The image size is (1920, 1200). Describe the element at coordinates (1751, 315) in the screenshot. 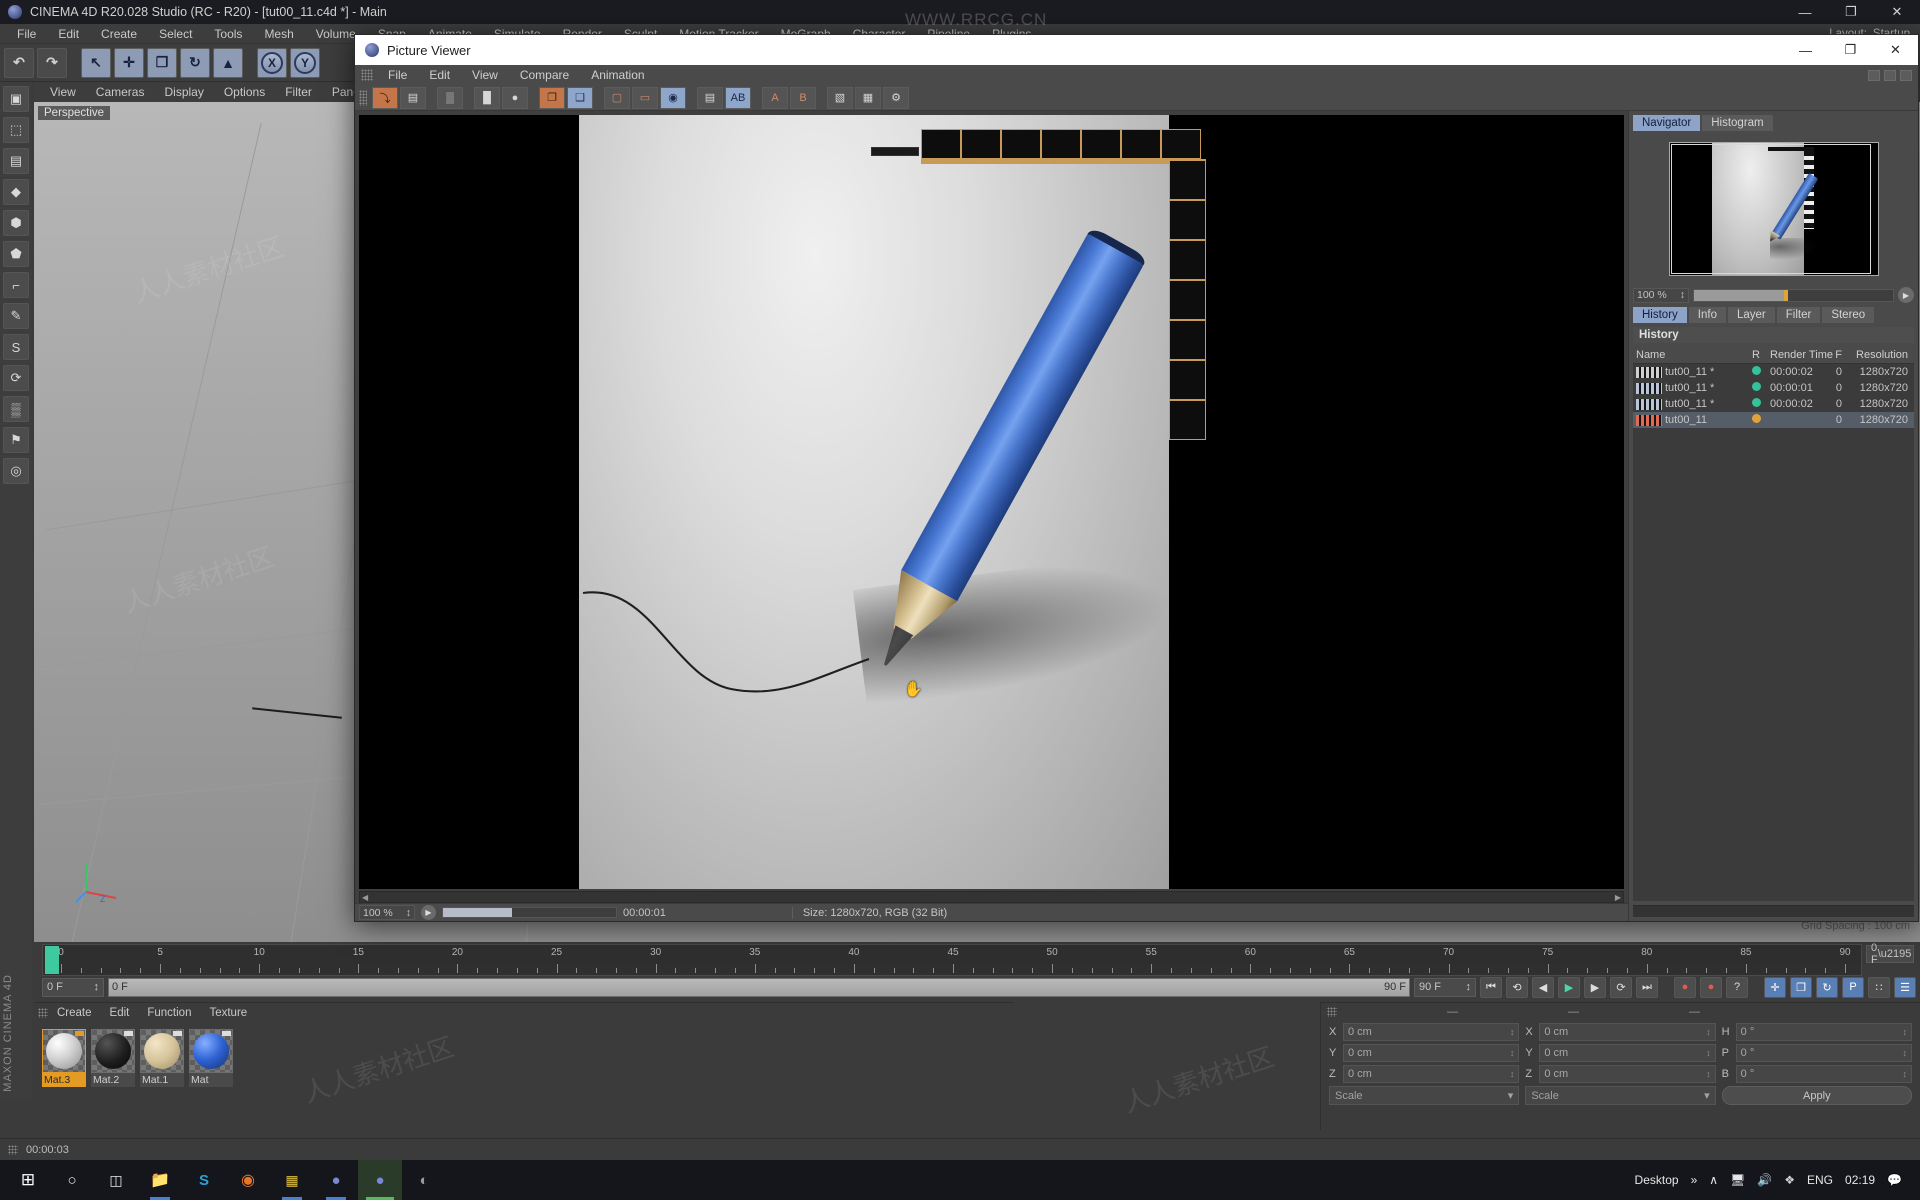

I see `tab-layer: Layer` at that location.